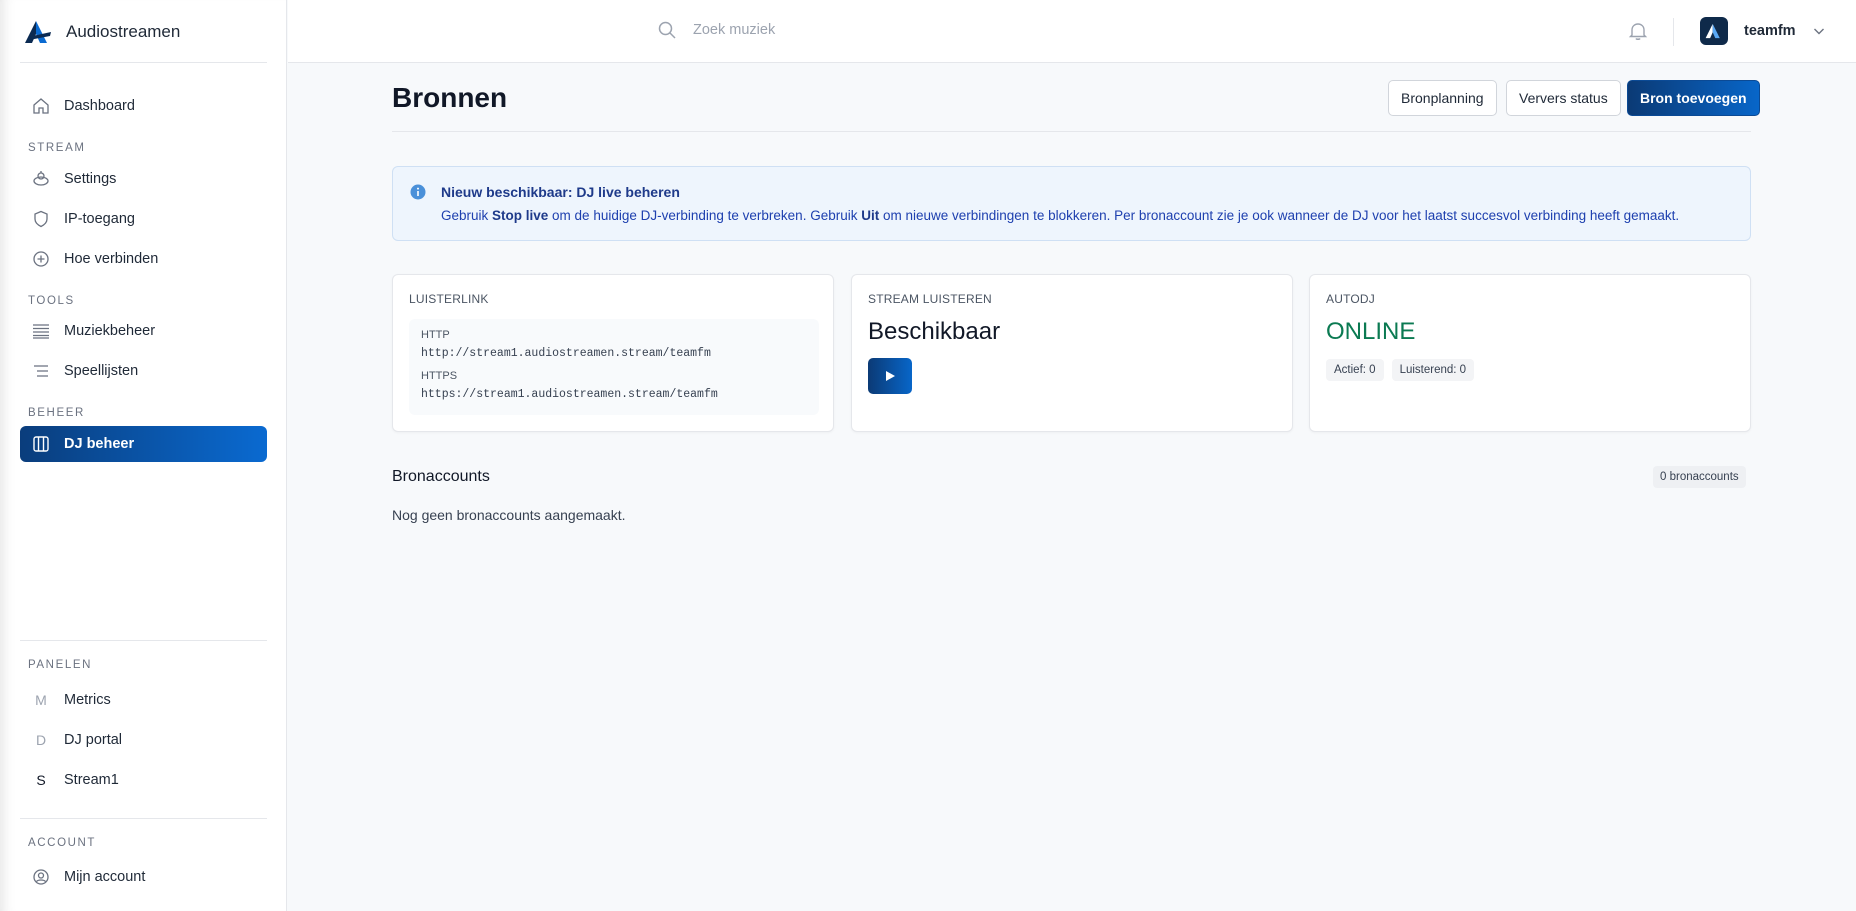  What do you see at coordinates (418, 192) in the screenshot?
I see `info-icon` at bounding box center [418, 192].